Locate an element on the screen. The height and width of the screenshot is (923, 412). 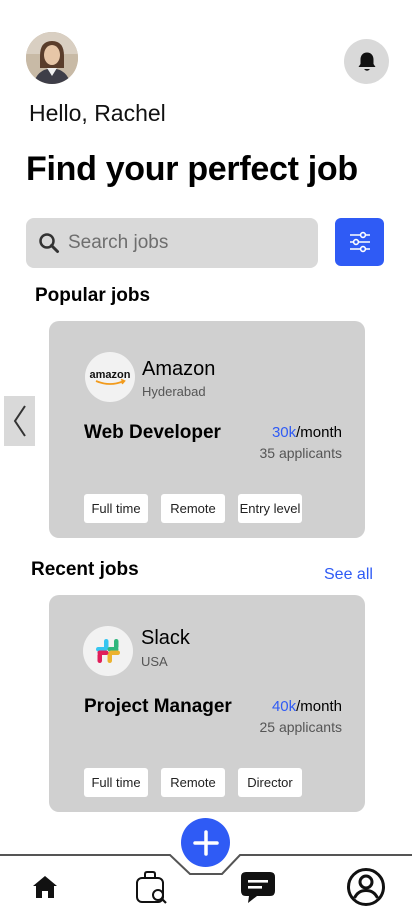
salary-amount: 40k is located at coordinates (284, 706).